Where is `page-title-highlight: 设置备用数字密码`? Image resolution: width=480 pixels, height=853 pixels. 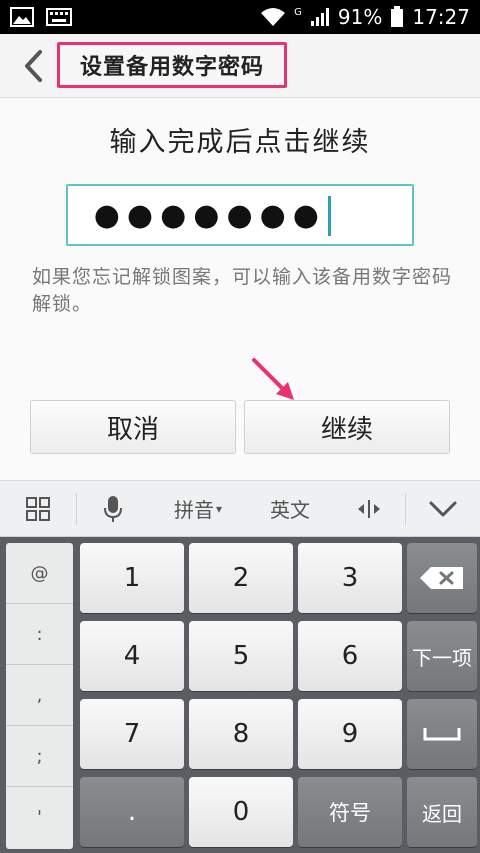
page-title-highlight: 设置备用数字密码 is located at coordinates (172, 65).